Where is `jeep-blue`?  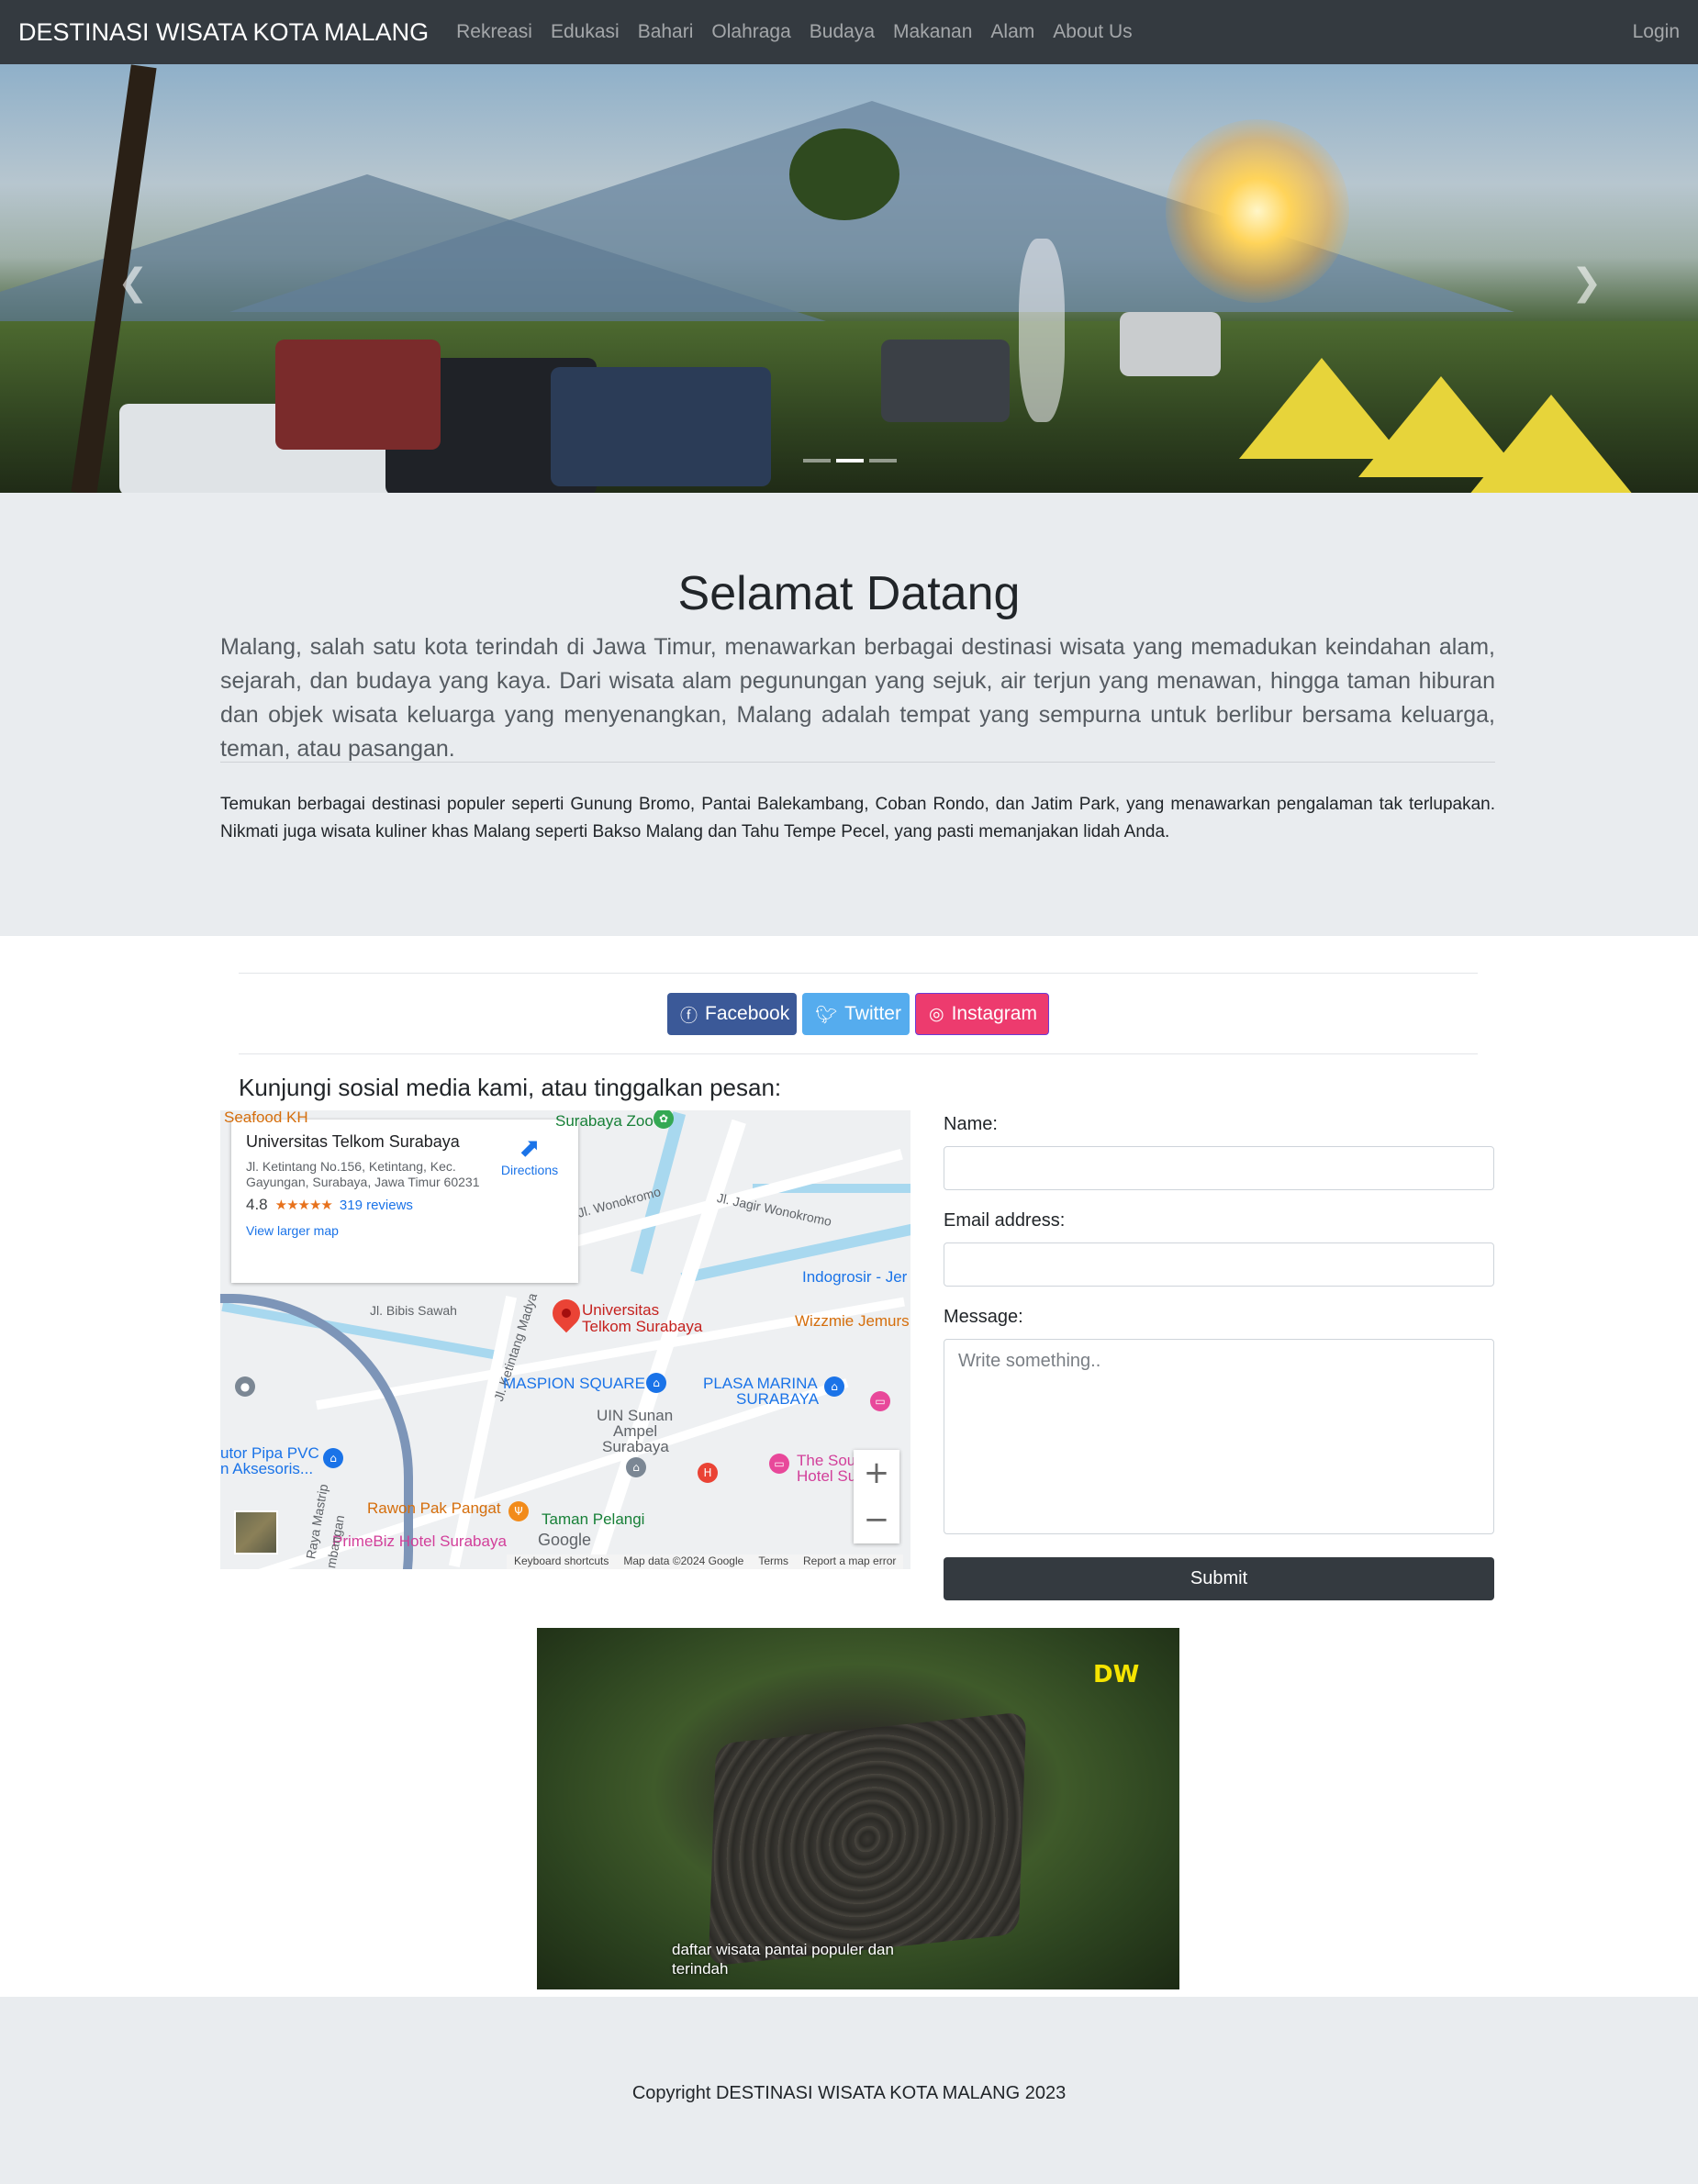
jeep-blue is located at coordinates (661, 426).